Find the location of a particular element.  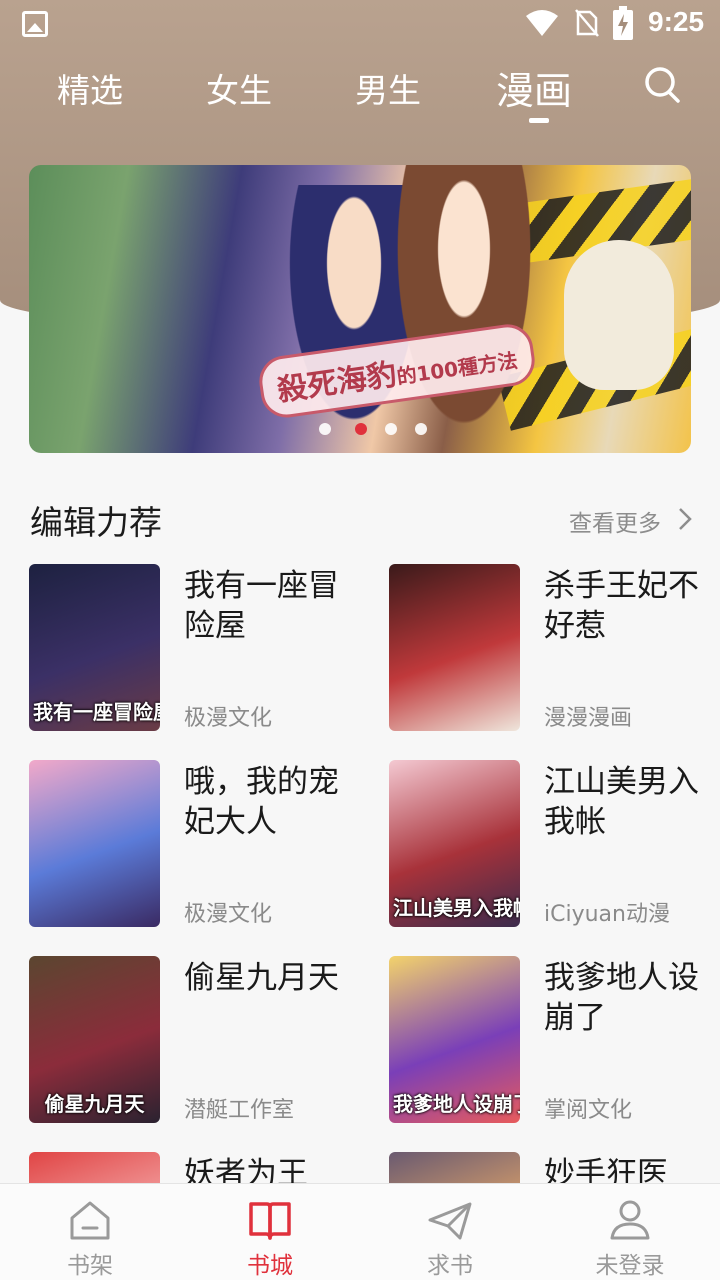

nav-label: 未登录 is located at coordinates (630, 1266).